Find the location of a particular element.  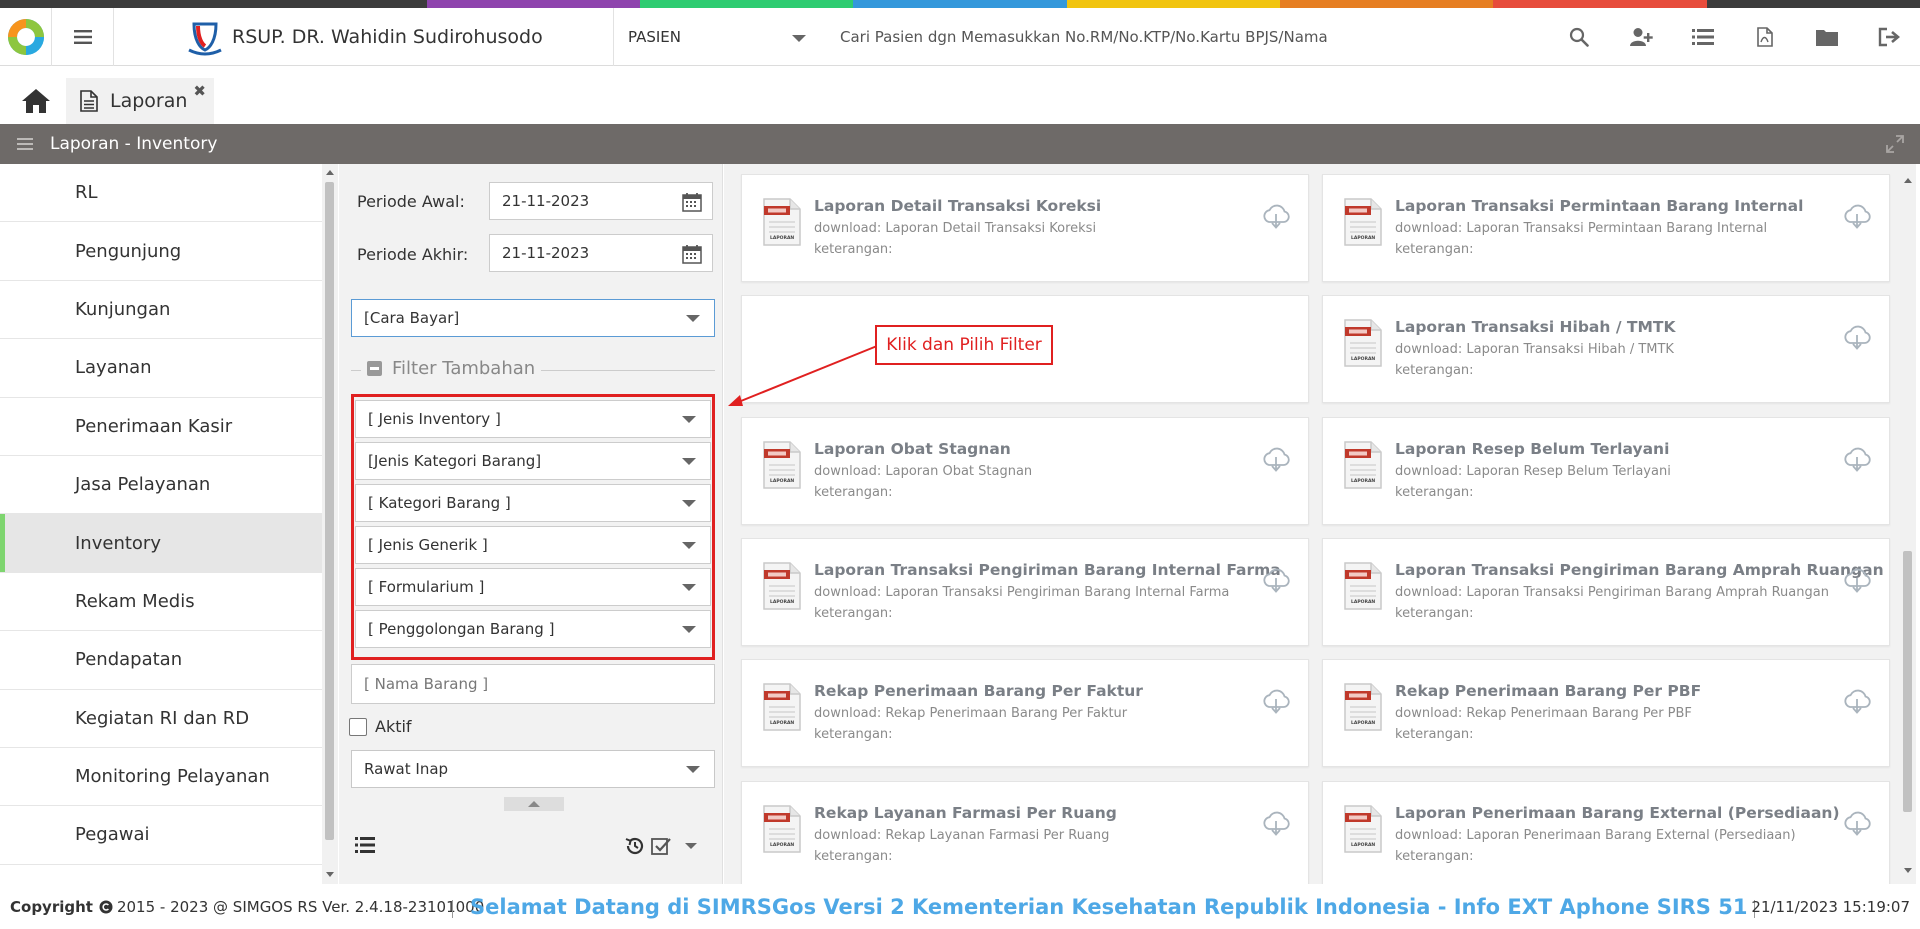

report-title: Rekap Penerimaan Barang Per PBF is located at coordinates (1548, 691).